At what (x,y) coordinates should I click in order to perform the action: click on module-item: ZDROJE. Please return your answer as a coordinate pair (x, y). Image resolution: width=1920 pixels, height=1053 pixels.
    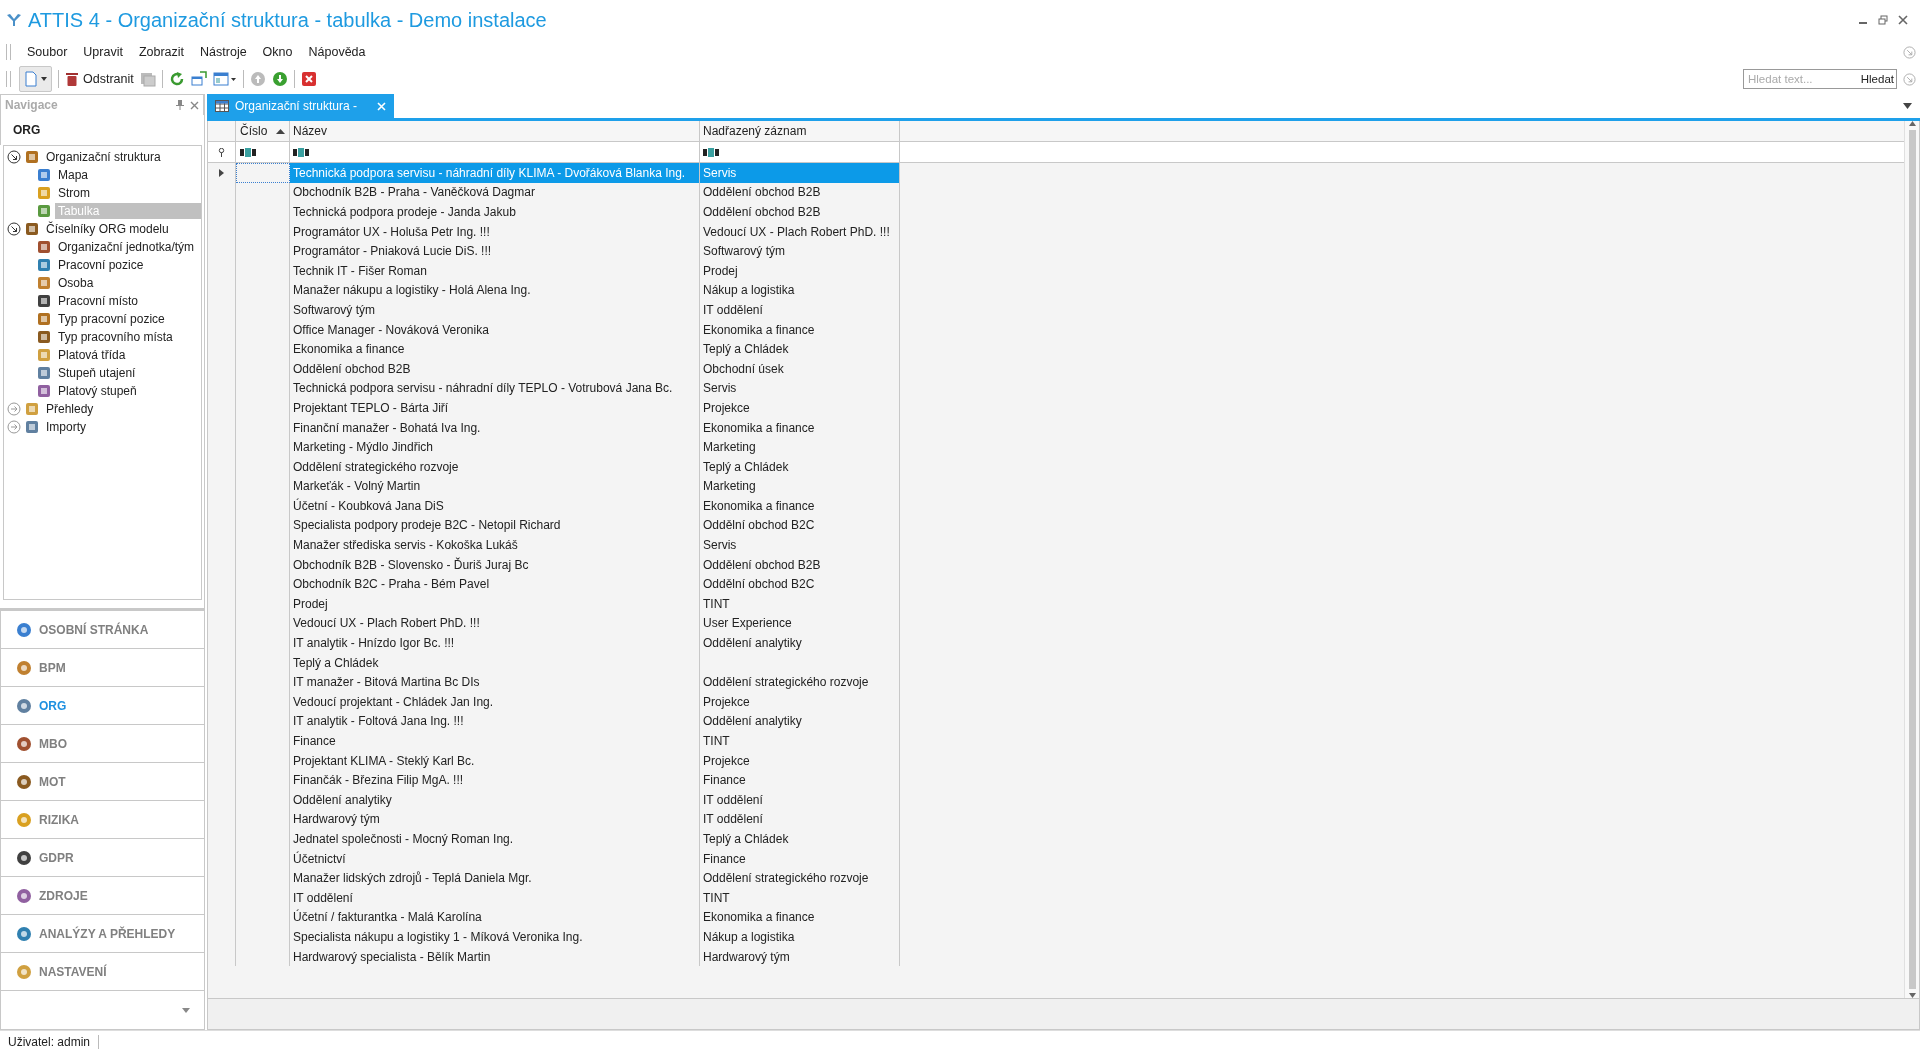
    Looking at the image, I should click on (102, 896).